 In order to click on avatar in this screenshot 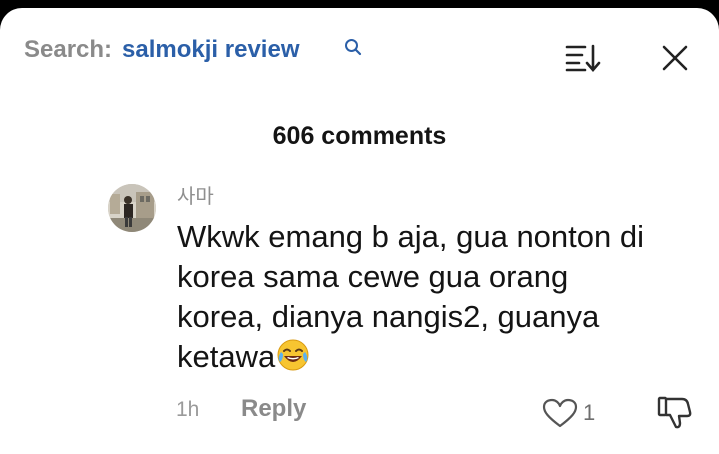, I will do `click(132, 208)`.